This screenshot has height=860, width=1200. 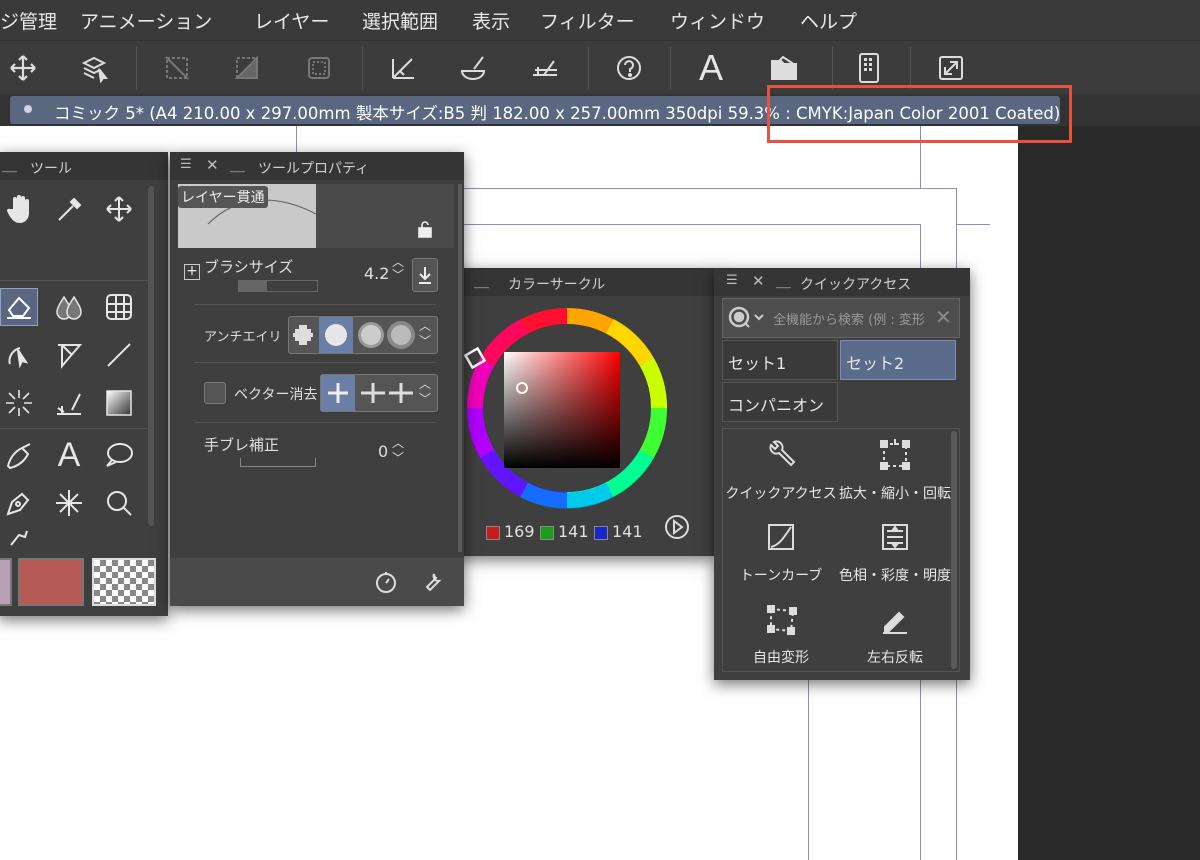 What do you see at coordinates (19, 307) in the screenshot?
I see `eraser-icon` at bounding box center [19, 307].